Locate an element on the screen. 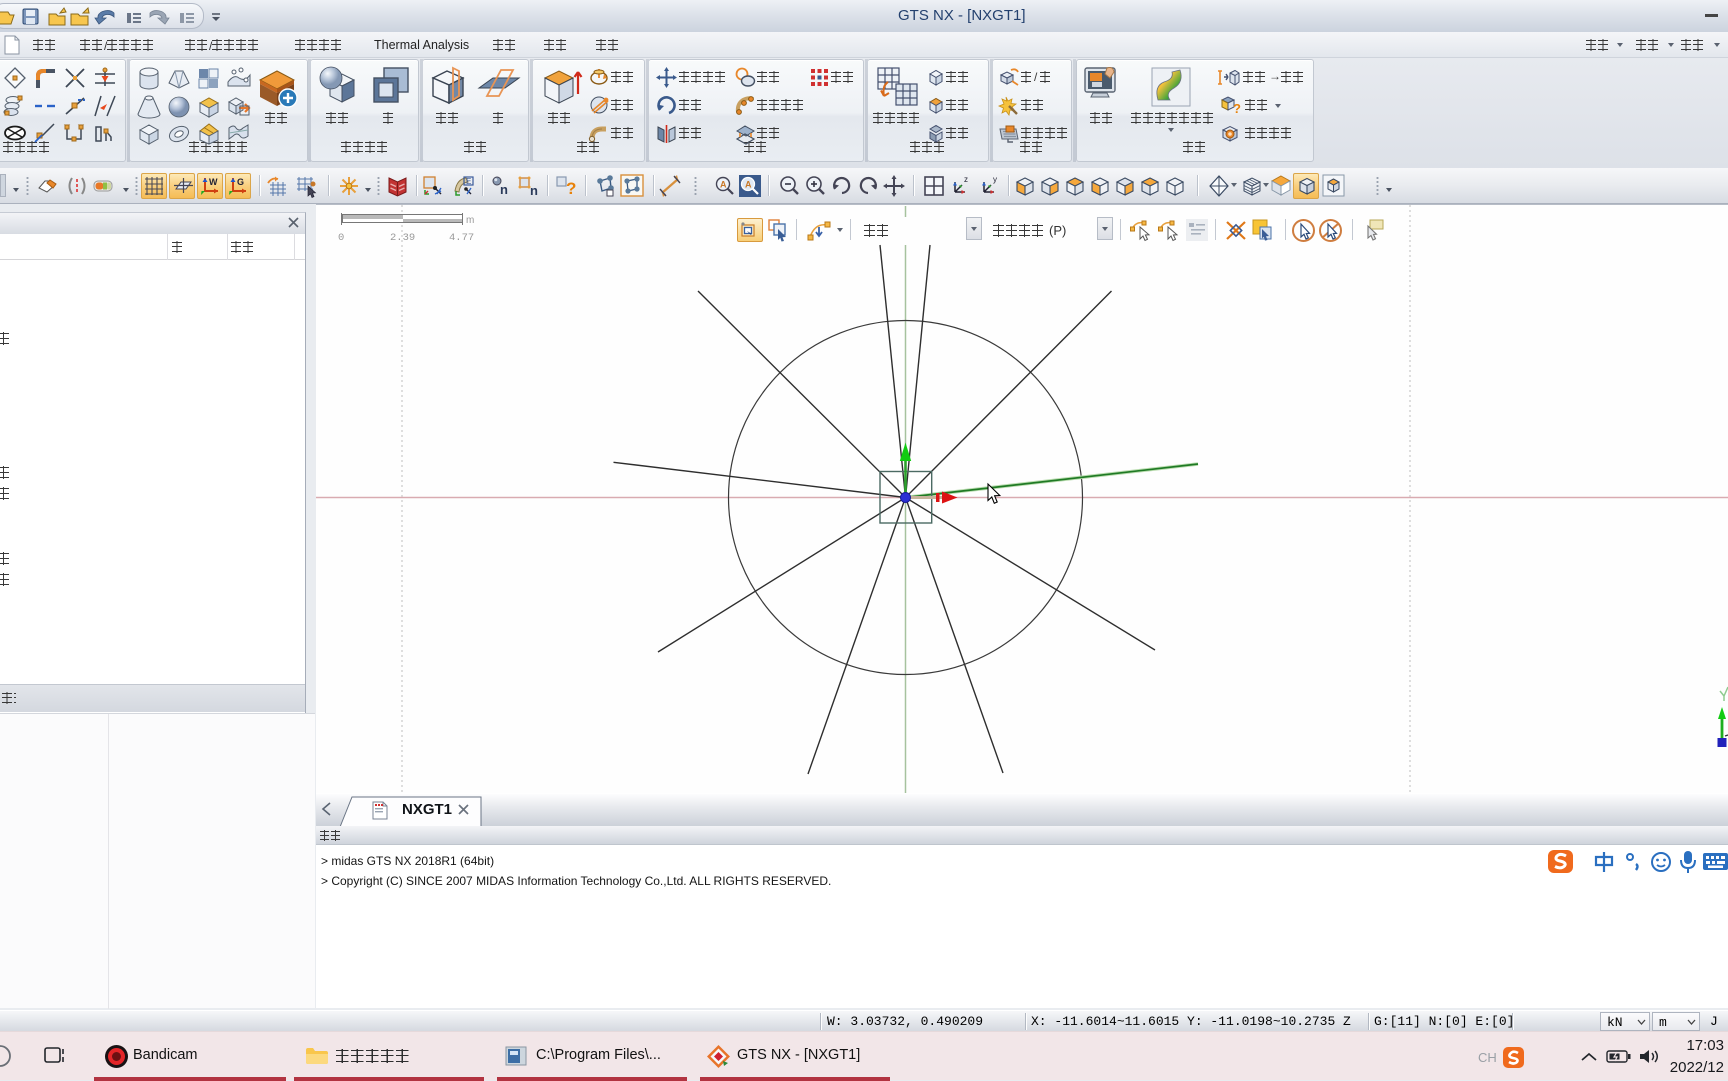 Image resolution: width=1728 pixels, height=1081 pixels. svg-text: E is located at coordinates (468, 181).